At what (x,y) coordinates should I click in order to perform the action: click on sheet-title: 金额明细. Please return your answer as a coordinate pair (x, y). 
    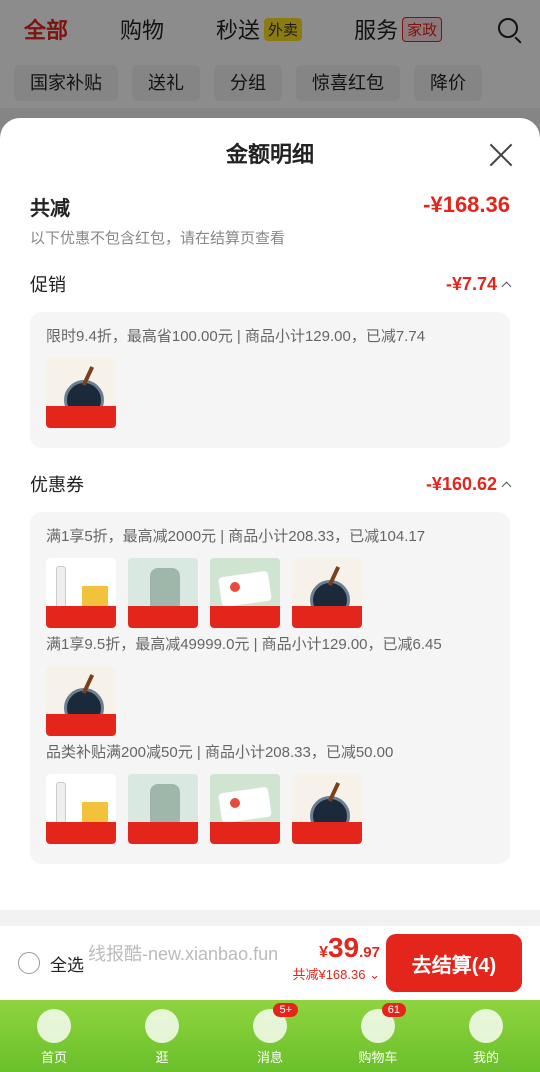
    Looking at the image, I should click on (269, 154).